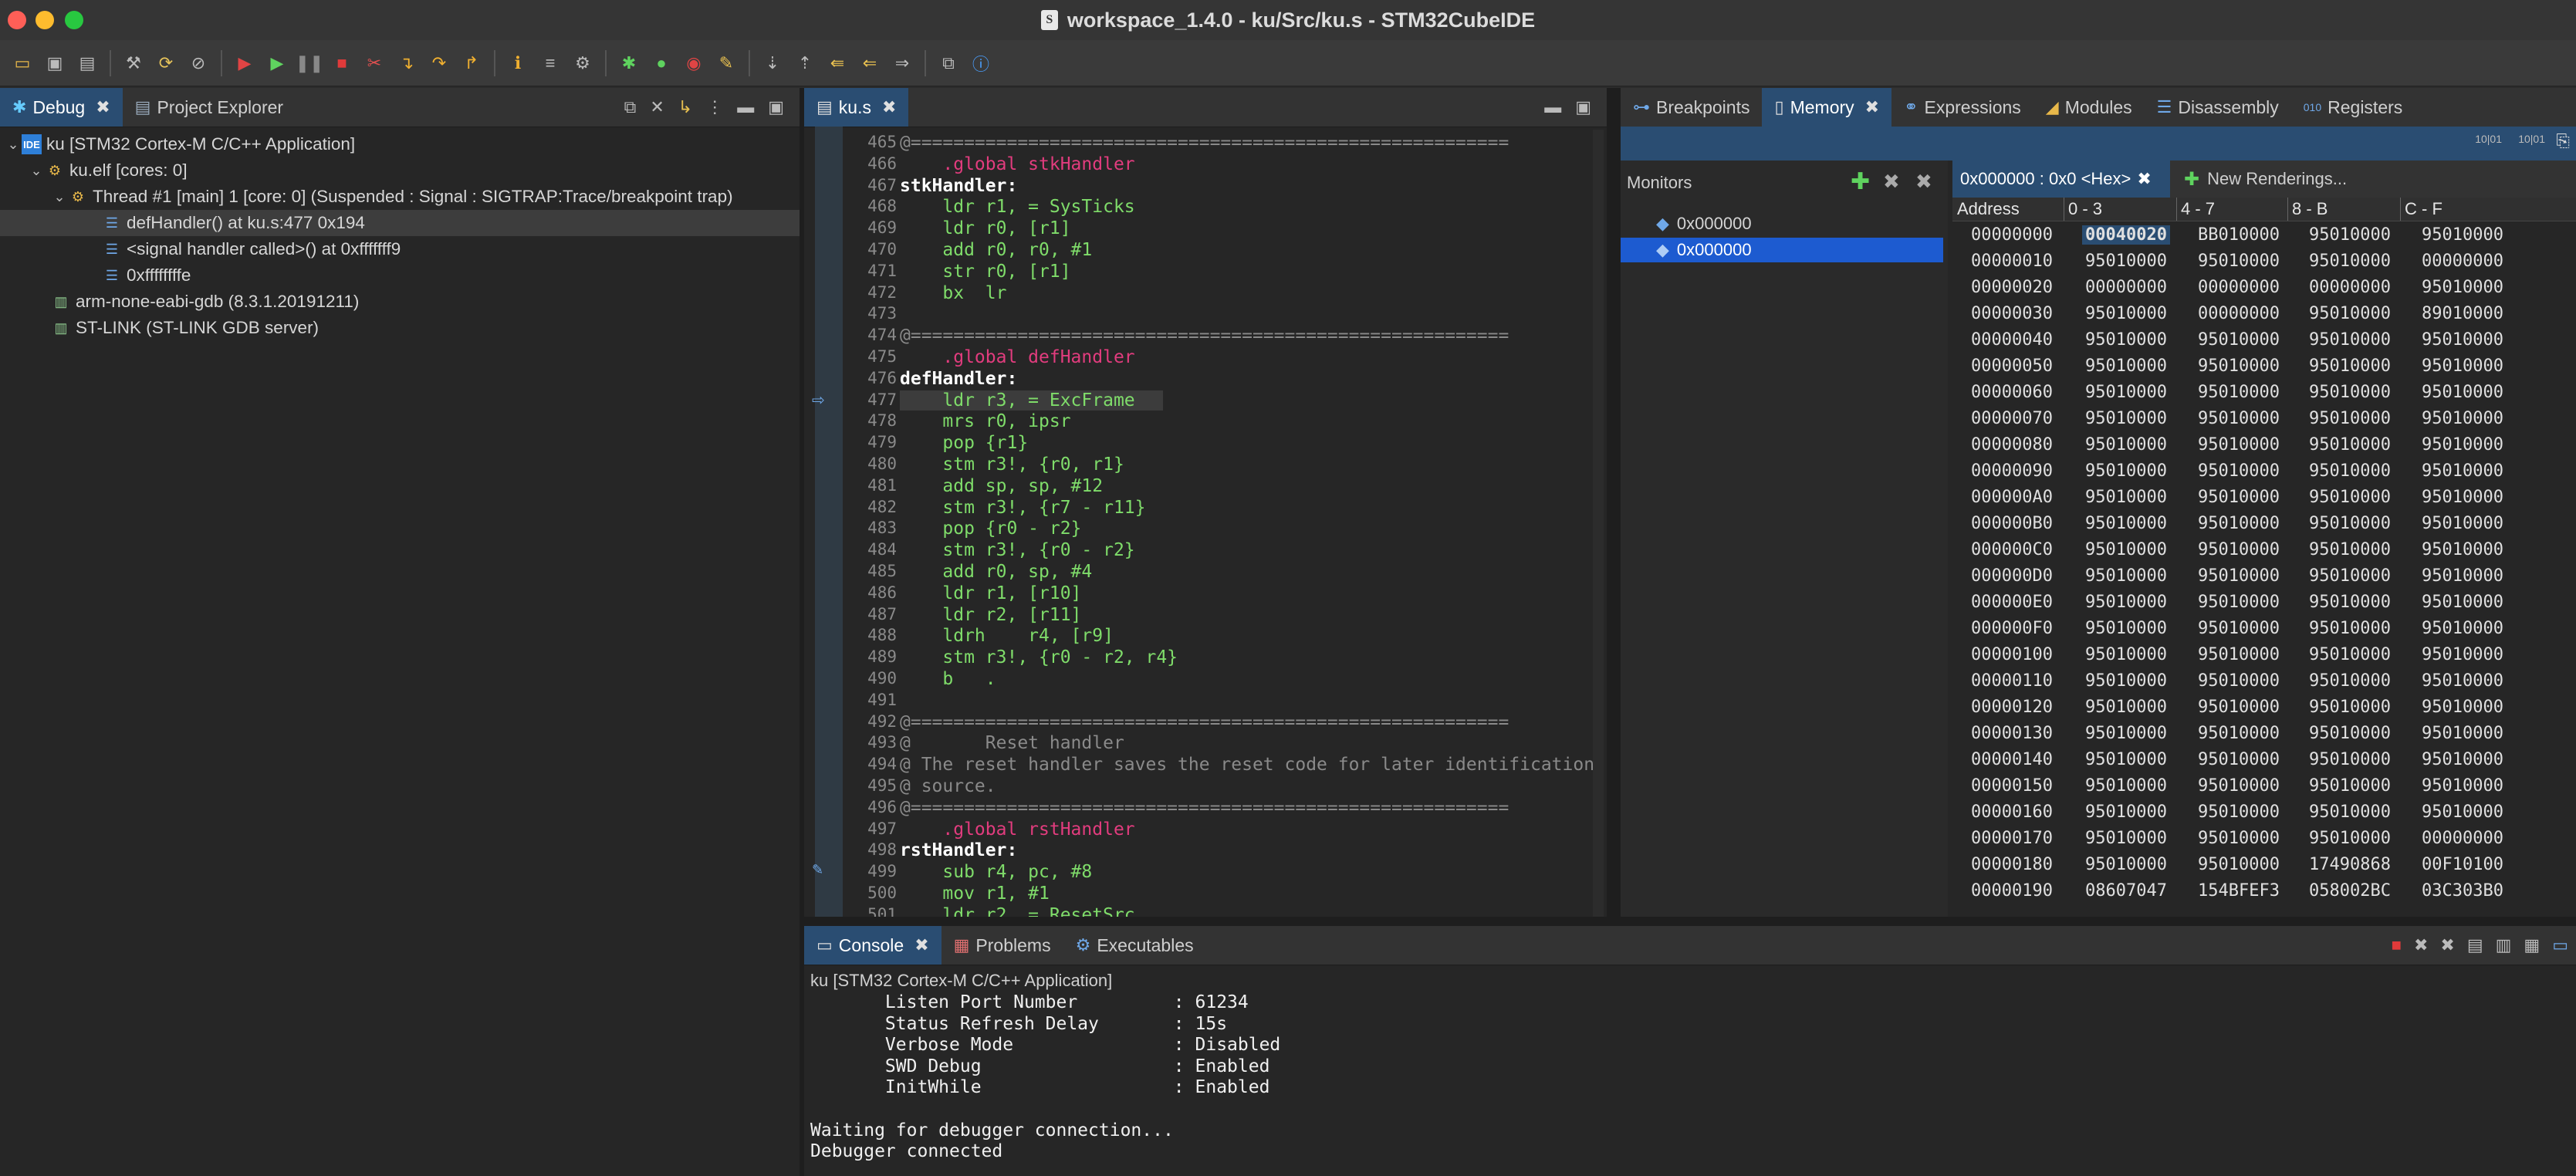 Image resolution: width=2576 pixels, height=1176 pixels. What do you see at coordinates (22, 63) in the screenshot?
I see `new-icon: ▭` at bounding box center [22, 63].